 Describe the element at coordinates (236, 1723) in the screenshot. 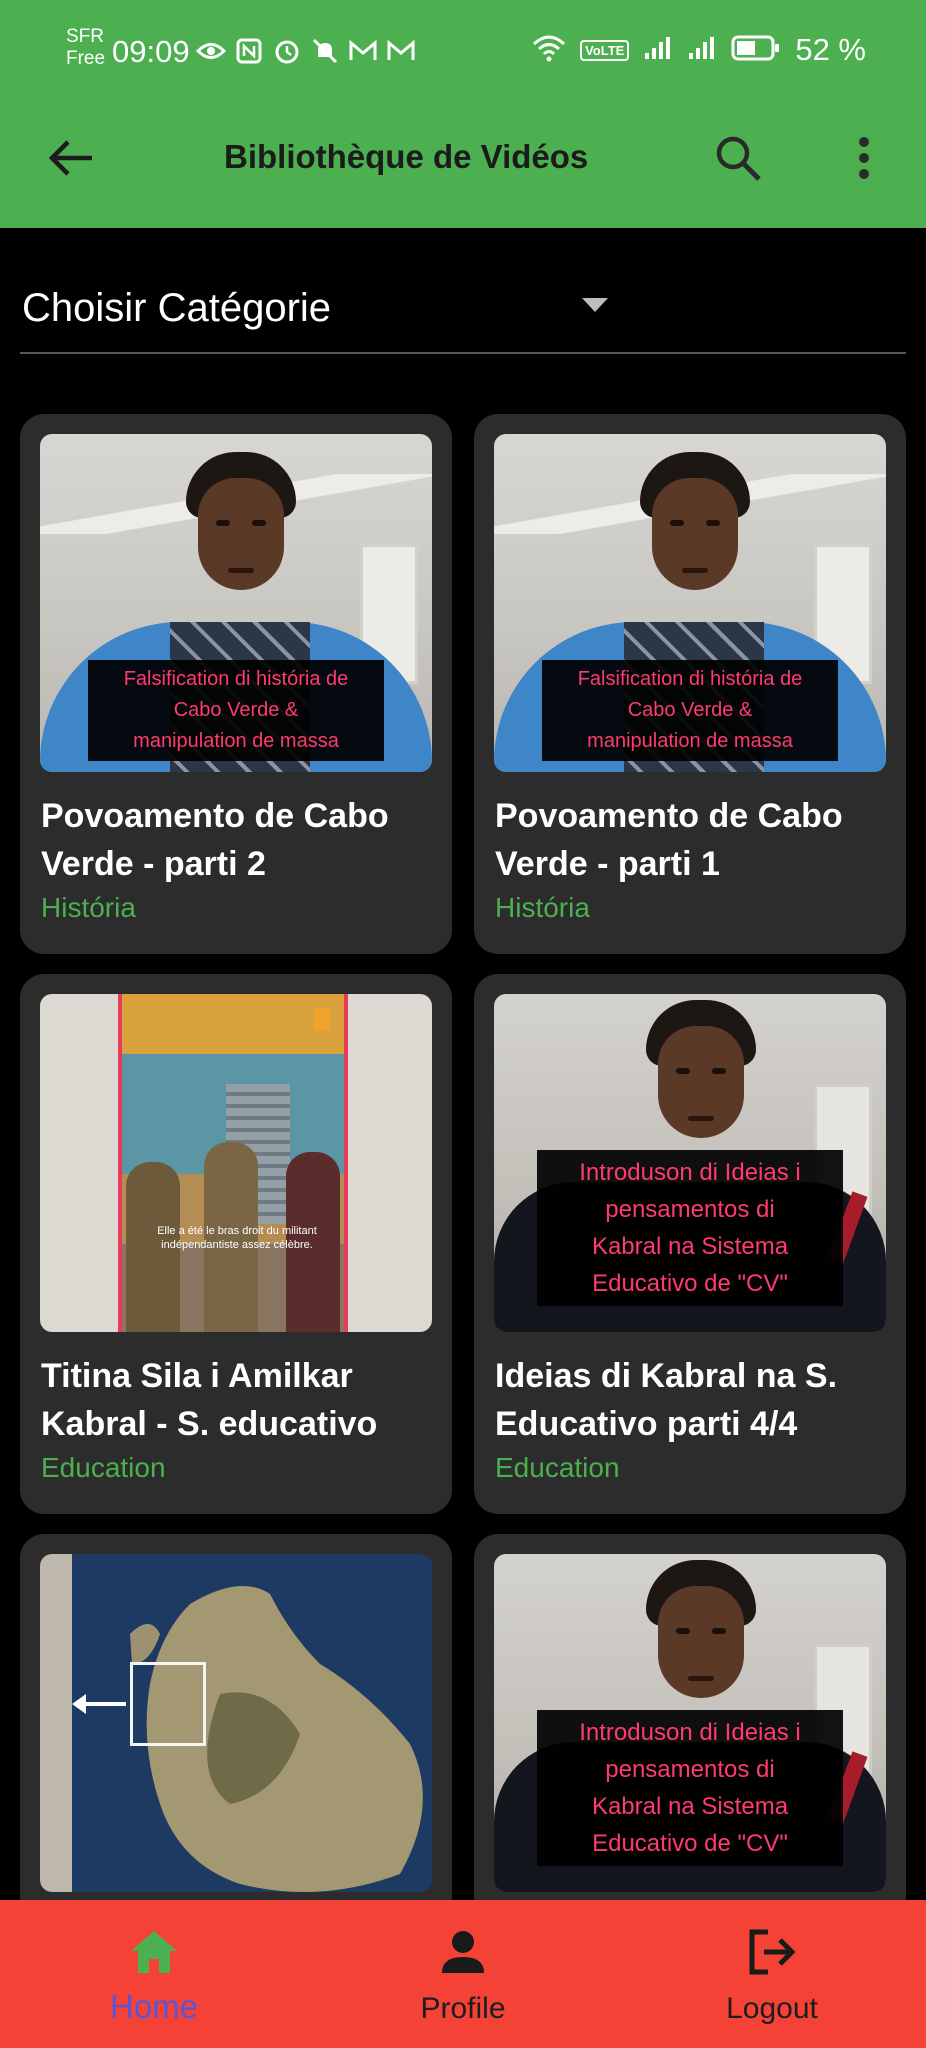

I see `video-thumbnail` at that location.